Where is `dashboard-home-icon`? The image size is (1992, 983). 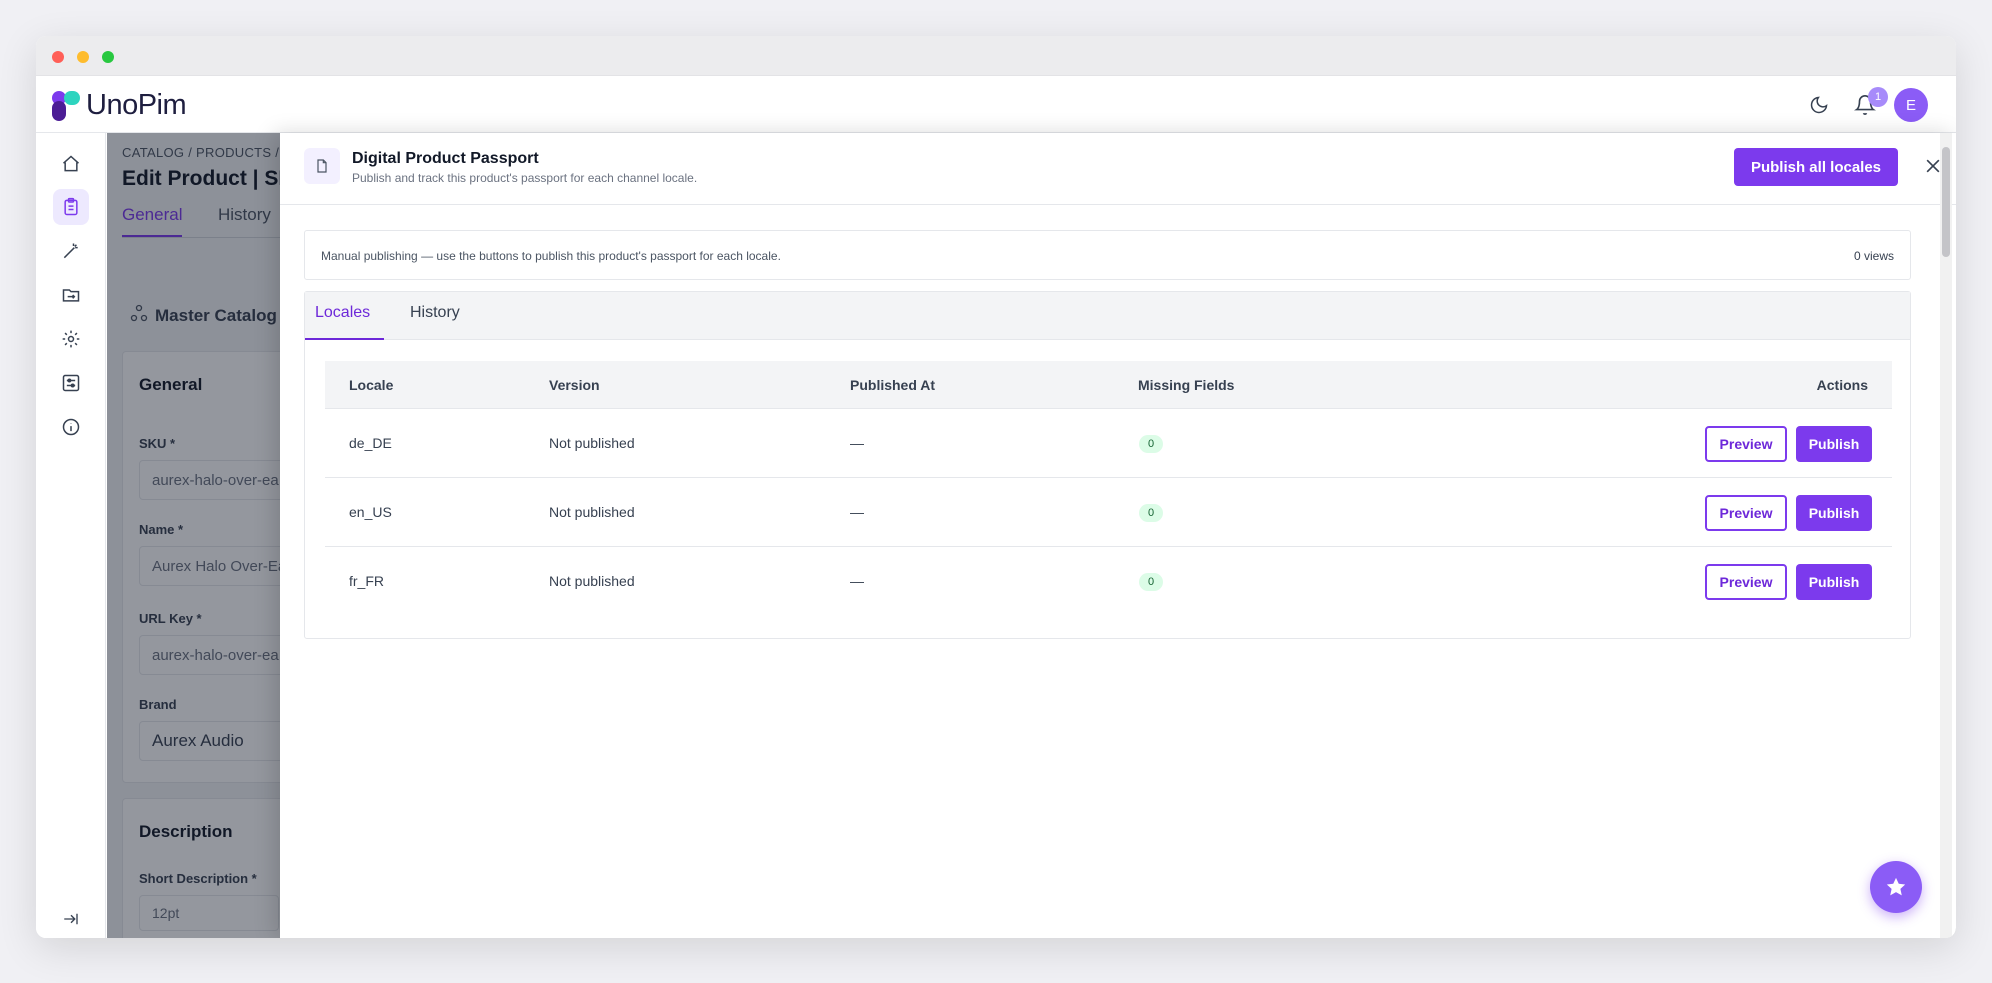
dashboard-home-icon is located at coordinates (71, 164).